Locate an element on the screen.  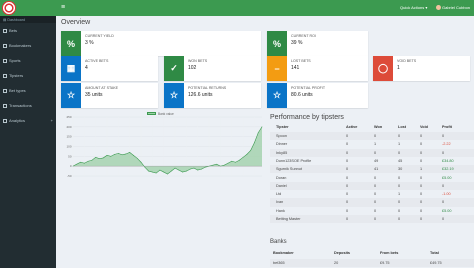
table-row: Spoon 0 0 0 0 0 is located at coordinates (372, 136).